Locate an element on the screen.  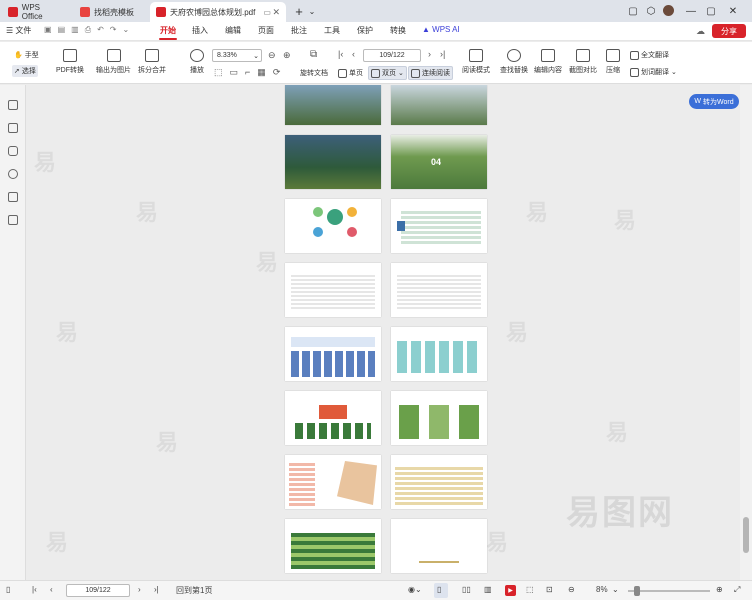
scrollbar-thumb is located at coordinates (746, 535).